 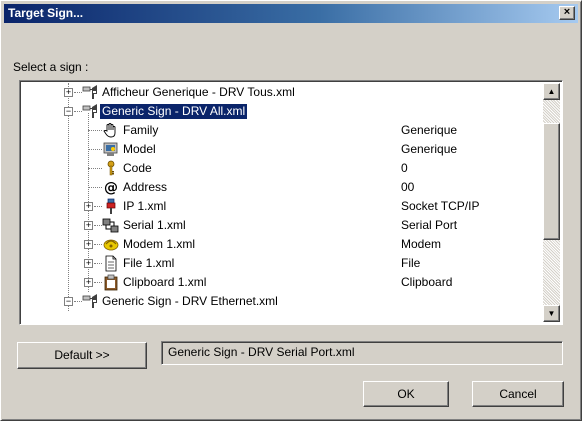 I want to click on tree-row-address: @ Address 00, so click(x=281, y=187).